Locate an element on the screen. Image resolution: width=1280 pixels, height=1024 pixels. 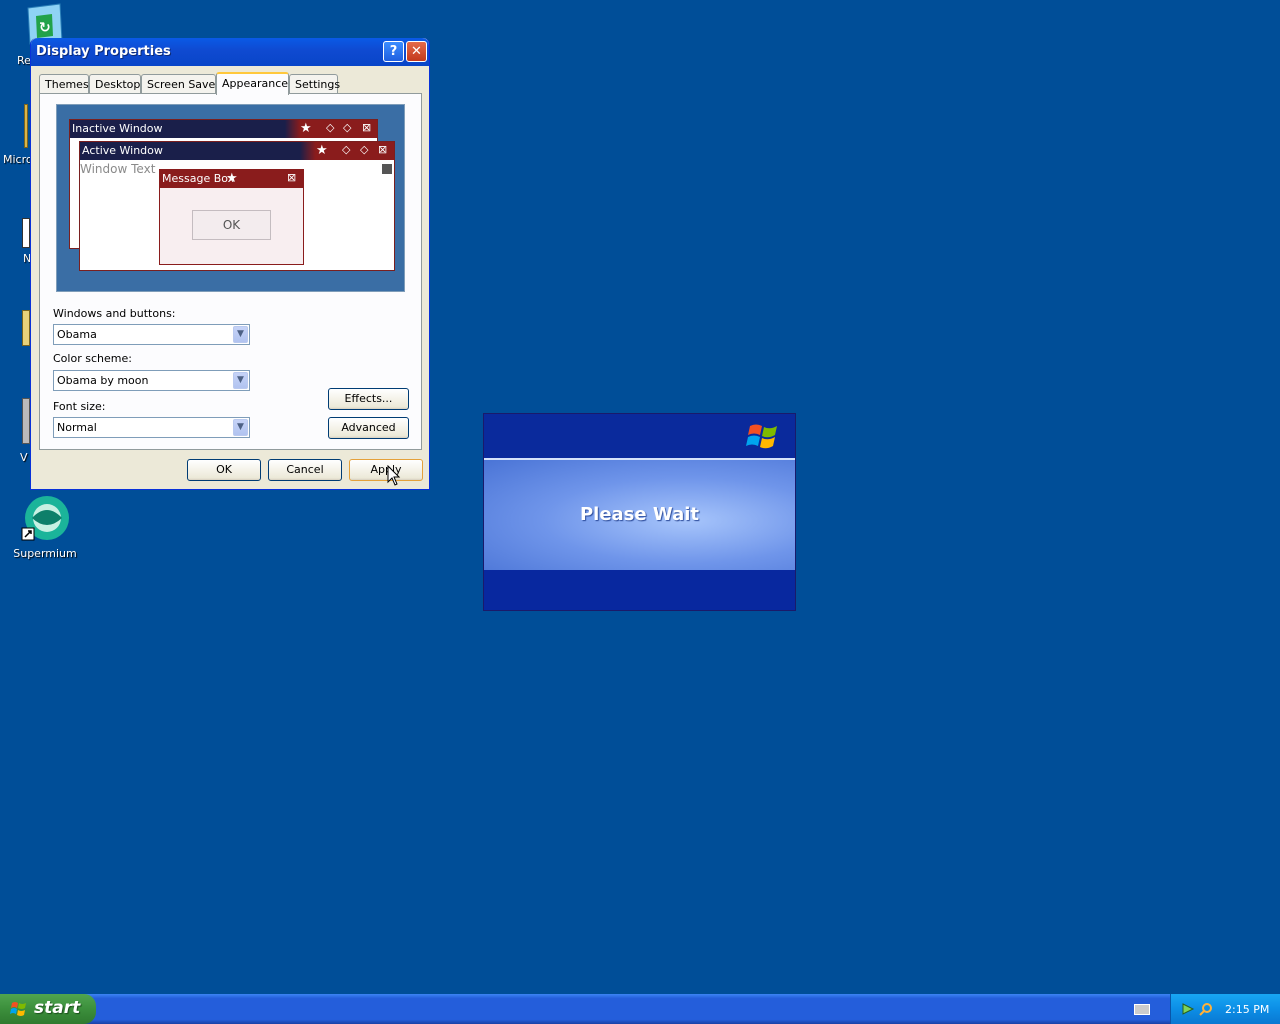
keyboard-icon is located at coordinates (1142, 1009).